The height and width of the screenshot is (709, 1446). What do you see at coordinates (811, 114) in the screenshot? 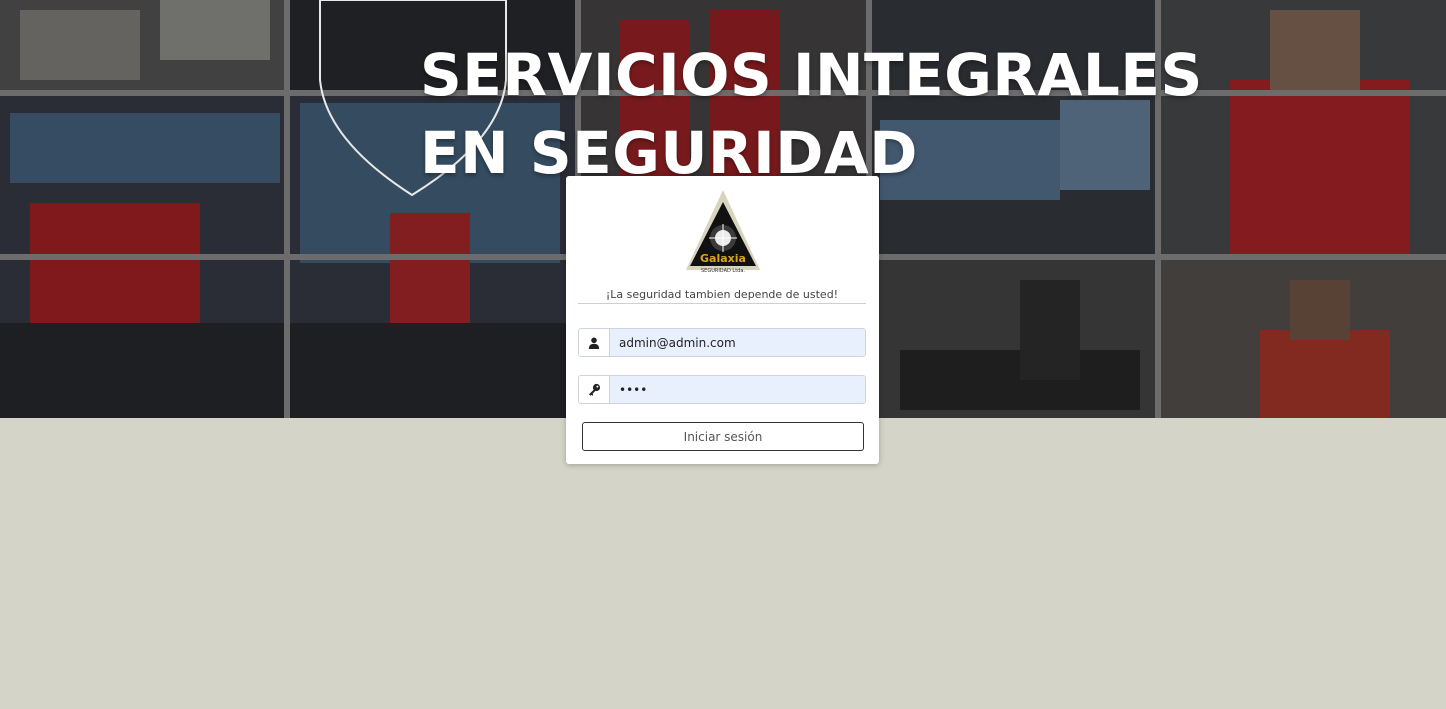
I see `hero-title: SERVICIOS INTEGRALES EN SEGURIDAD` at bounding box center [811, 114].